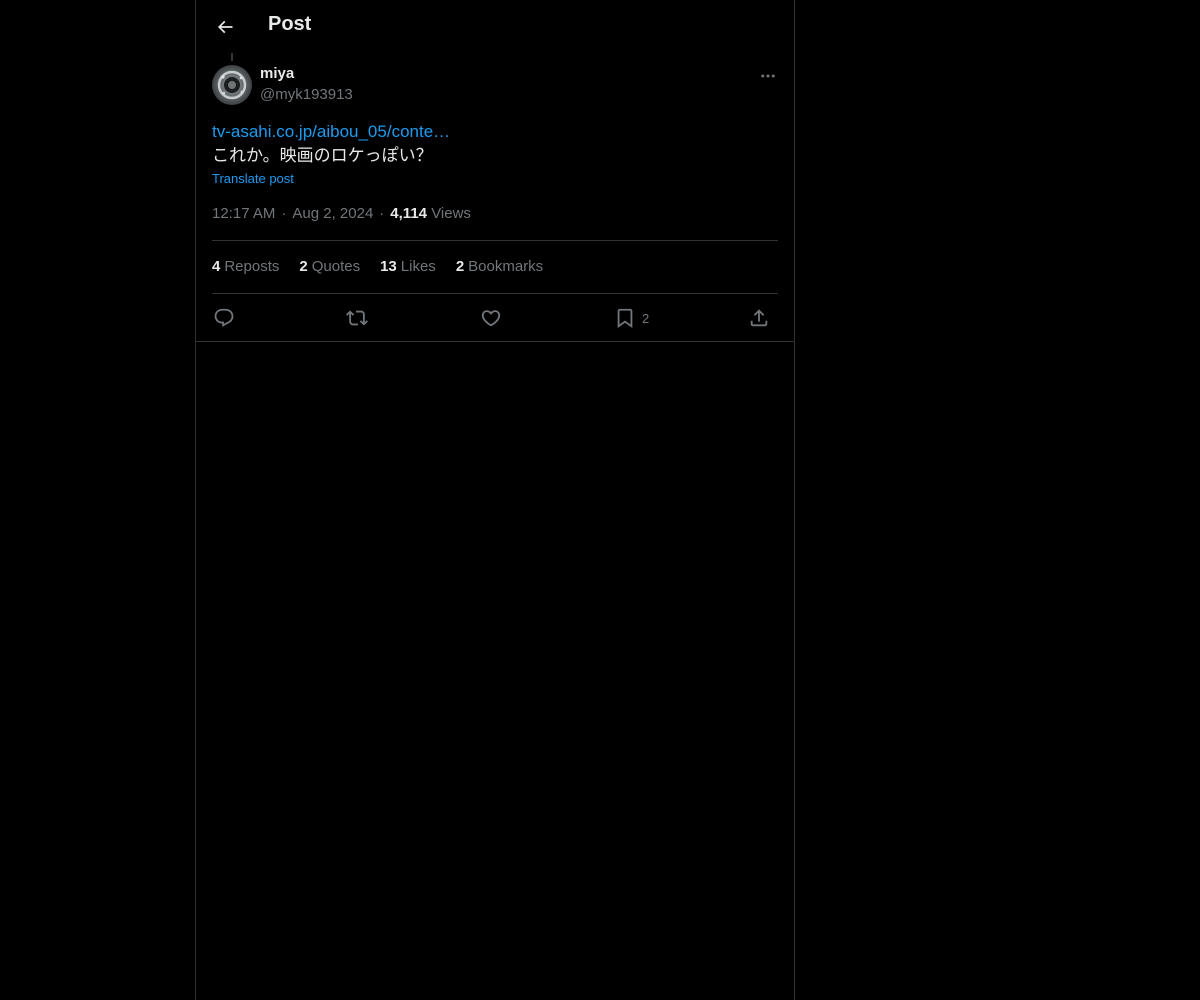  What do you see at coordinates (418, 266) in the screenshot?
I see `stat-label: Likes` at bounding box center [418, 266].